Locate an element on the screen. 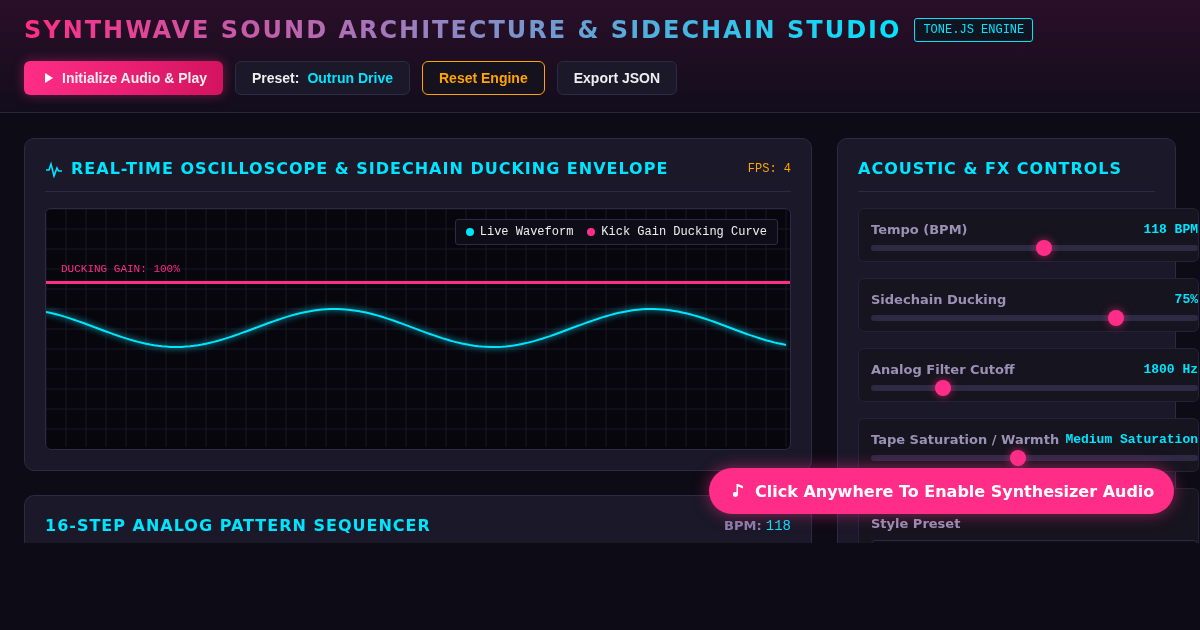 Image resolution: width=1200 pixels, height=630 pixels. reset-button: Reset Engine is located at coordinates (483, 78).